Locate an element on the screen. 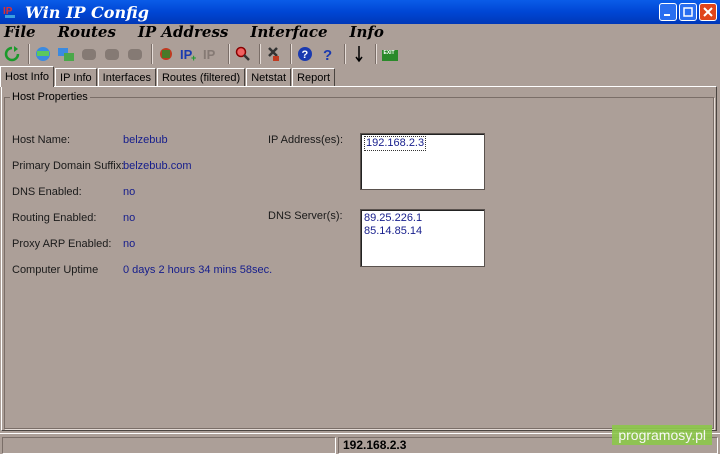 Image resolution: width=720 pixels, height=454 pixels. search-icon is located at coordinates (243, 54).